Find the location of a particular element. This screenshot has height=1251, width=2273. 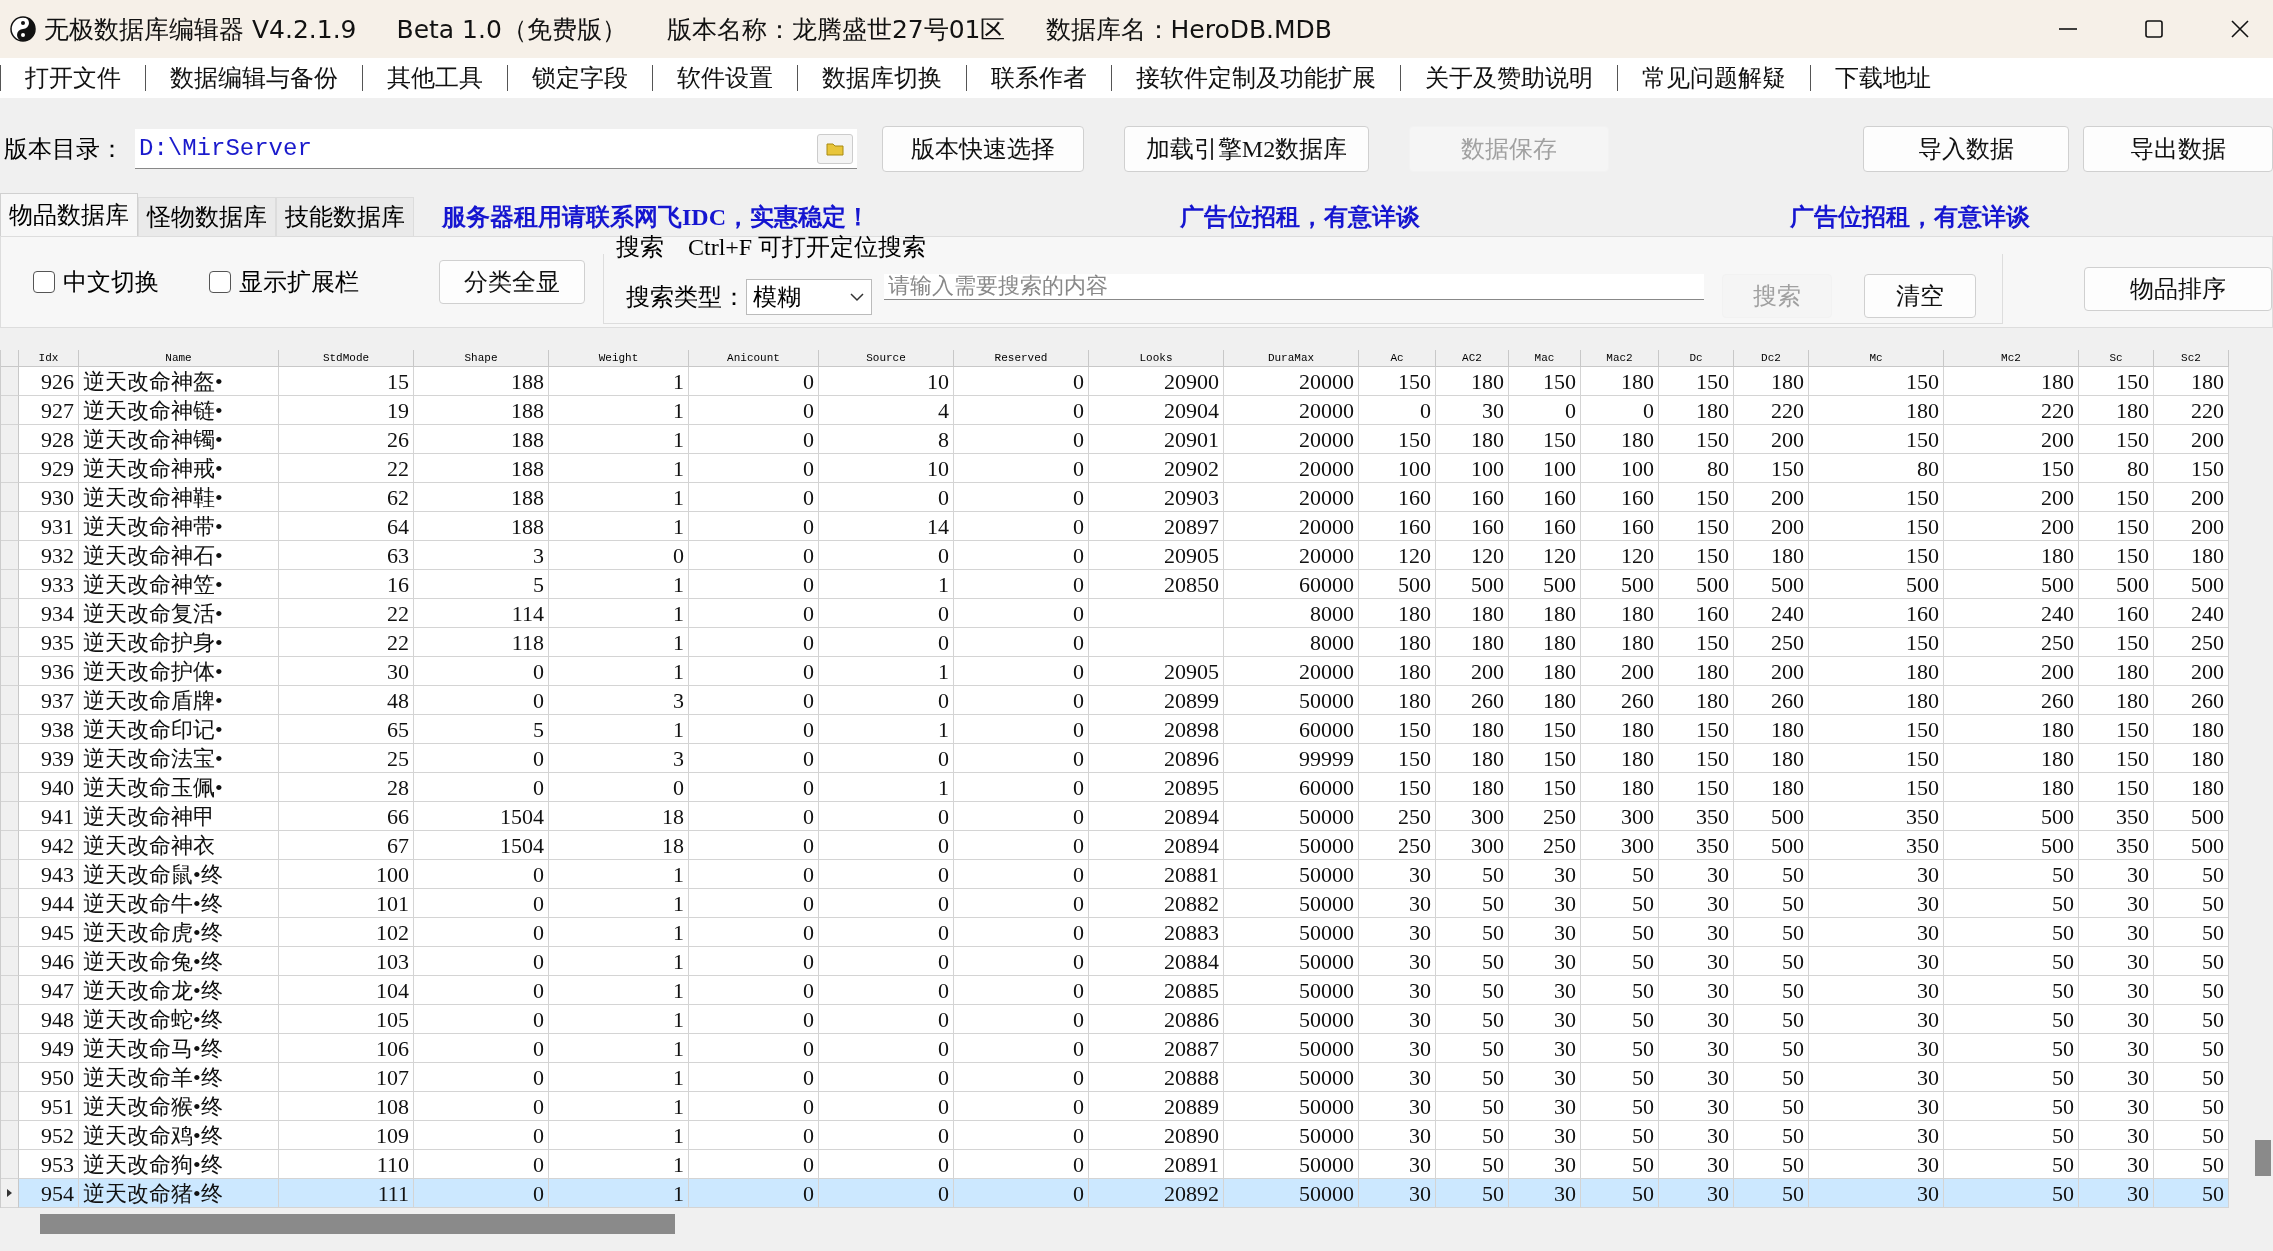

table-cell: 50000 is located at coordinates (1291, 932).